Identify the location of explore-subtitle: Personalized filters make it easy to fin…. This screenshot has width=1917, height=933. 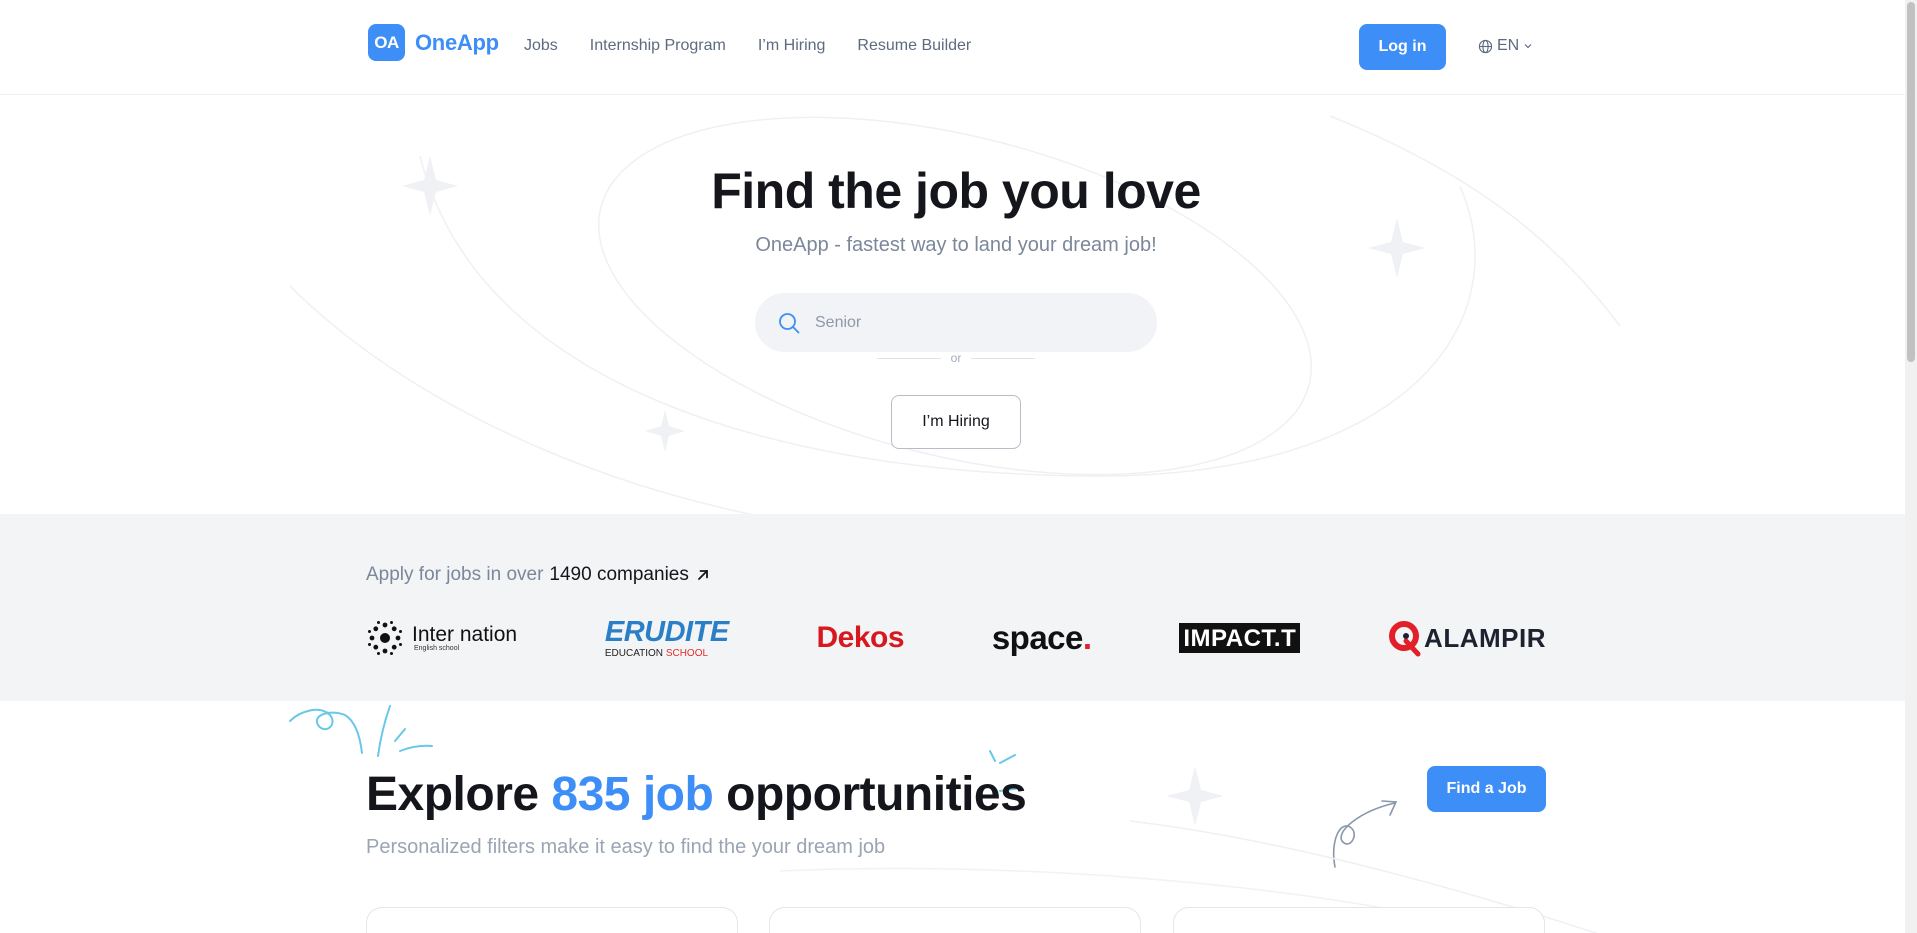
(626, 847).